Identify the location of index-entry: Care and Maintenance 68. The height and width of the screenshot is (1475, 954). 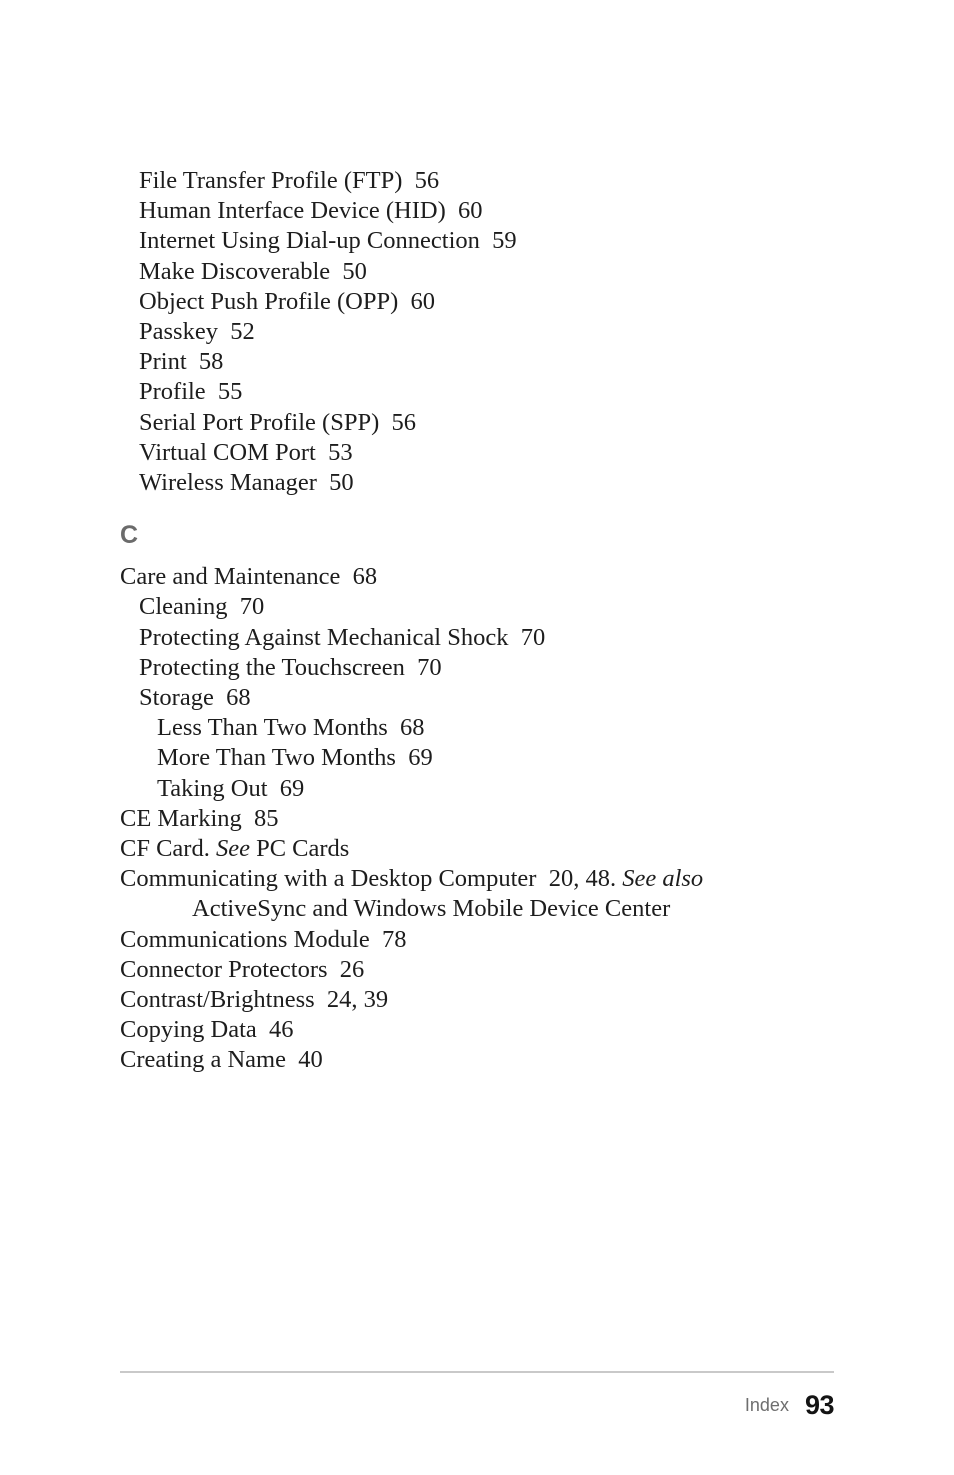
(249, 577).